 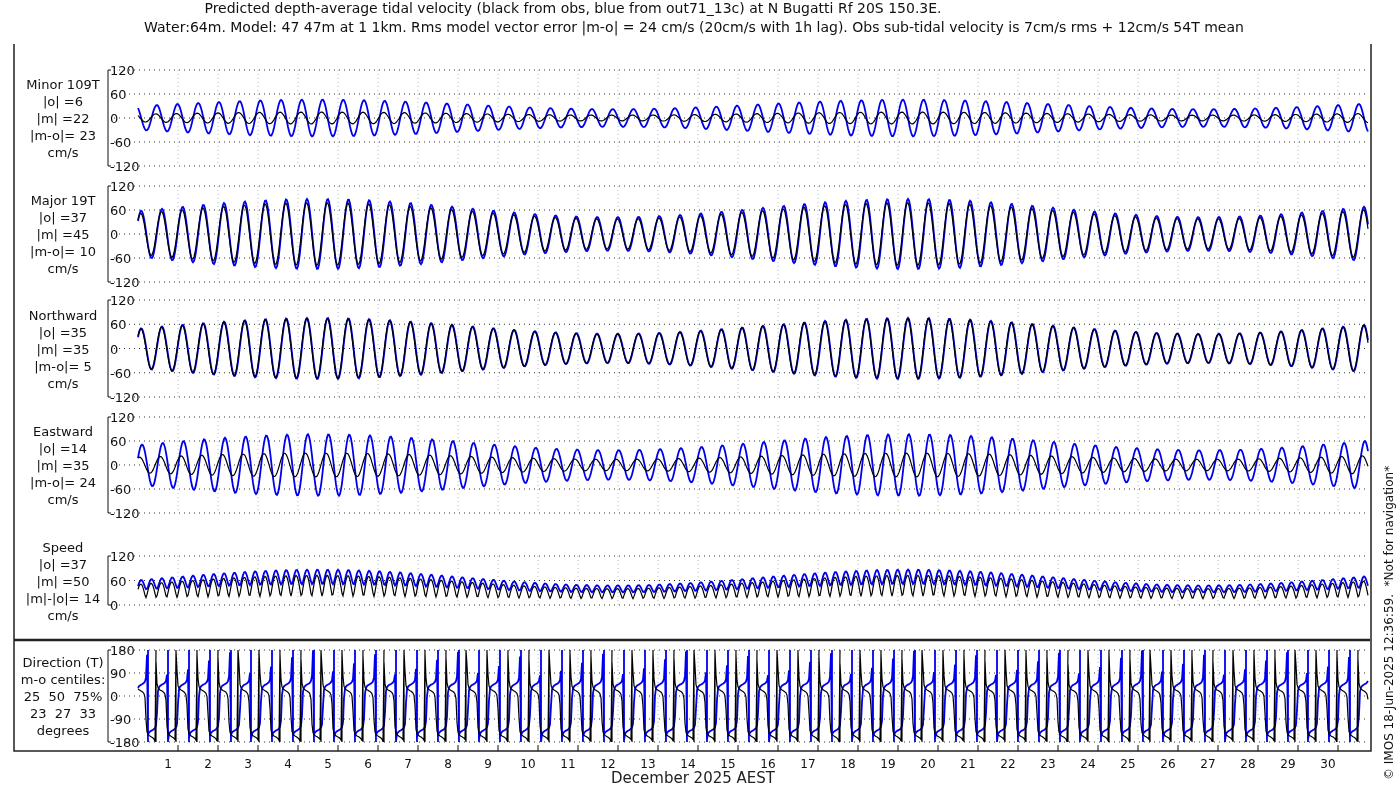 What do you see at coordinates (63, 135) in the screenshot?
I see `panel-label: |m-o|= 23` at bounding box center [63, 135].